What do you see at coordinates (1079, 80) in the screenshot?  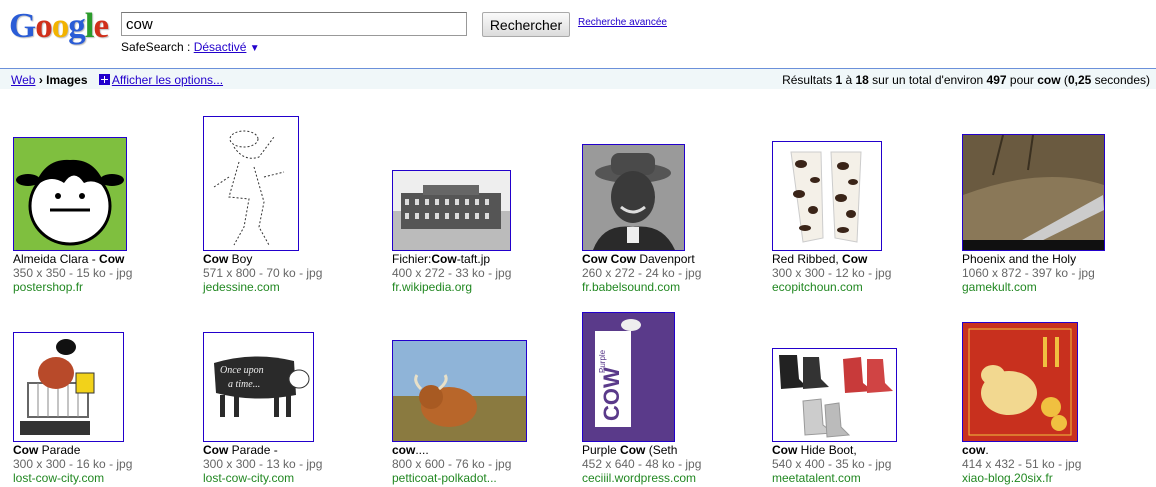 I see `results-time: 0,25` at bounding box center [1079, 80].